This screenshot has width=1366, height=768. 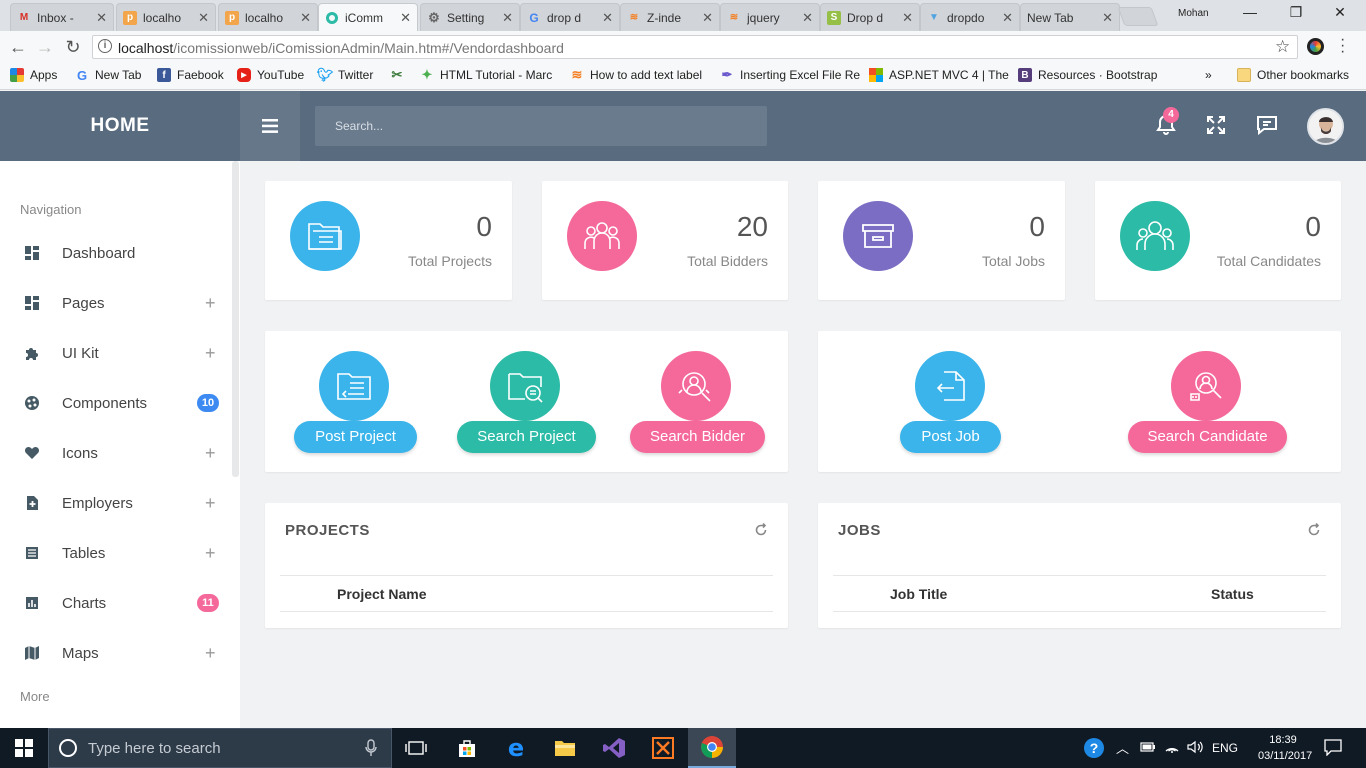 I want to click on forward-arrow-icon: →, so click(x=45, y=47).